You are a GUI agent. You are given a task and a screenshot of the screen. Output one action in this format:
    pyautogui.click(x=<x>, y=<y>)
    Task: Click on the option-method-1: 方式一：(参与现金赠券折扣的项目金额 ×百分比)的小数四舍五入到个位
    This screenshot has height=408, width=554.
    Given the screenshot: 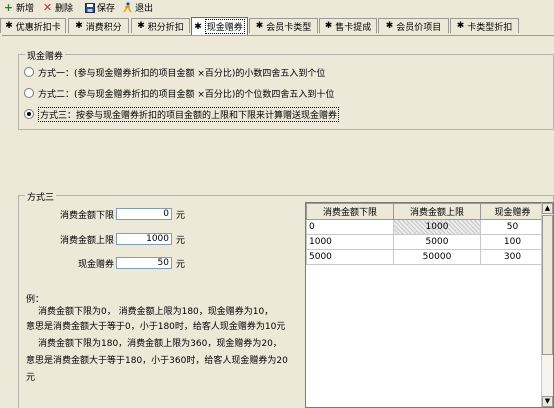 What is the action you would take?
    pyautogui.click(x=174, y=72)
    